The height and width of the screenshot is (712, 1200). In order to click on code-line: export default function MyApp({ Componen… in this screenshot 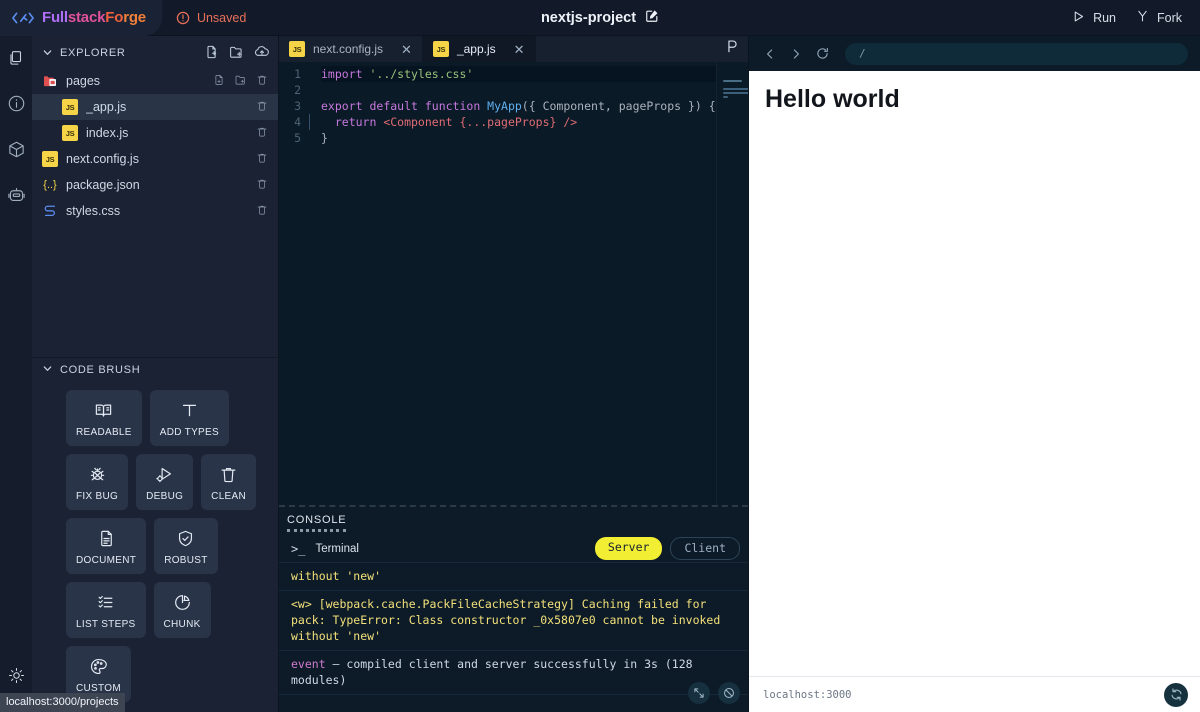, I will do `click(518, 106)`.